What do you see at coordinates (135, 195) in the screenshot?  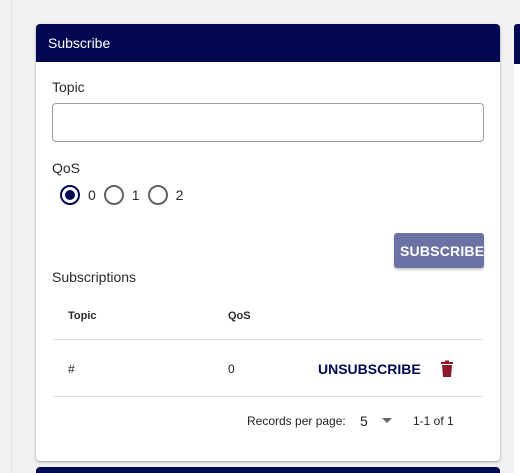 I see `qos-radio-1-label: 1` at bounding box center [135, 195].